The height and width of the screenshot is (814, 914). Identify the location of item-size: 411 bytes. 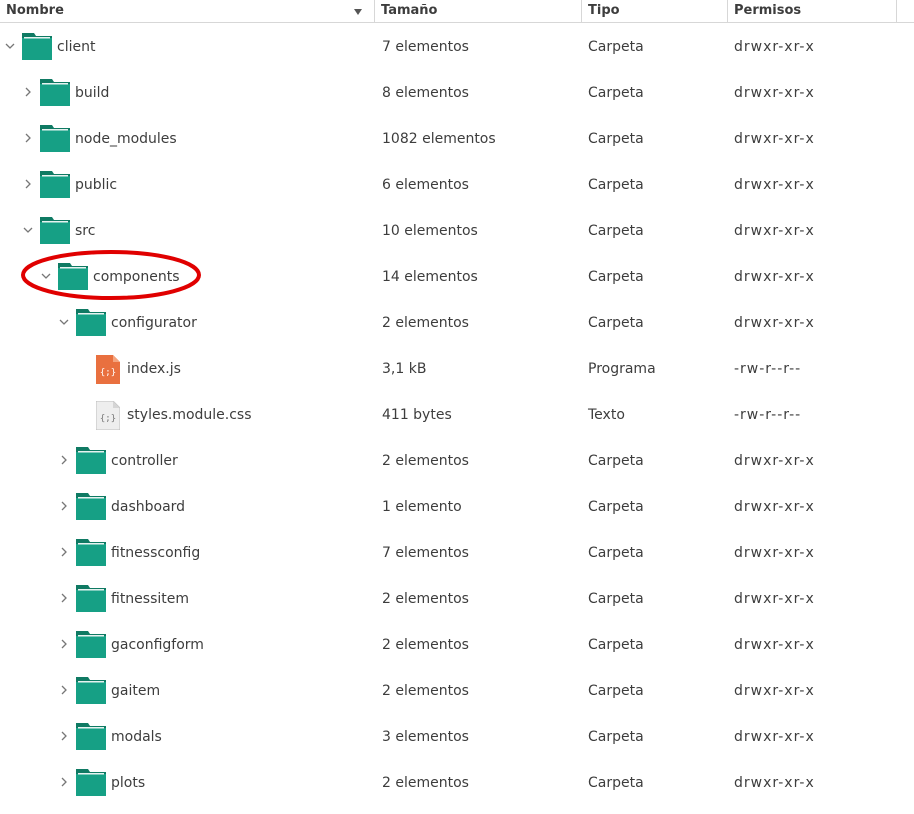
(417, 415).